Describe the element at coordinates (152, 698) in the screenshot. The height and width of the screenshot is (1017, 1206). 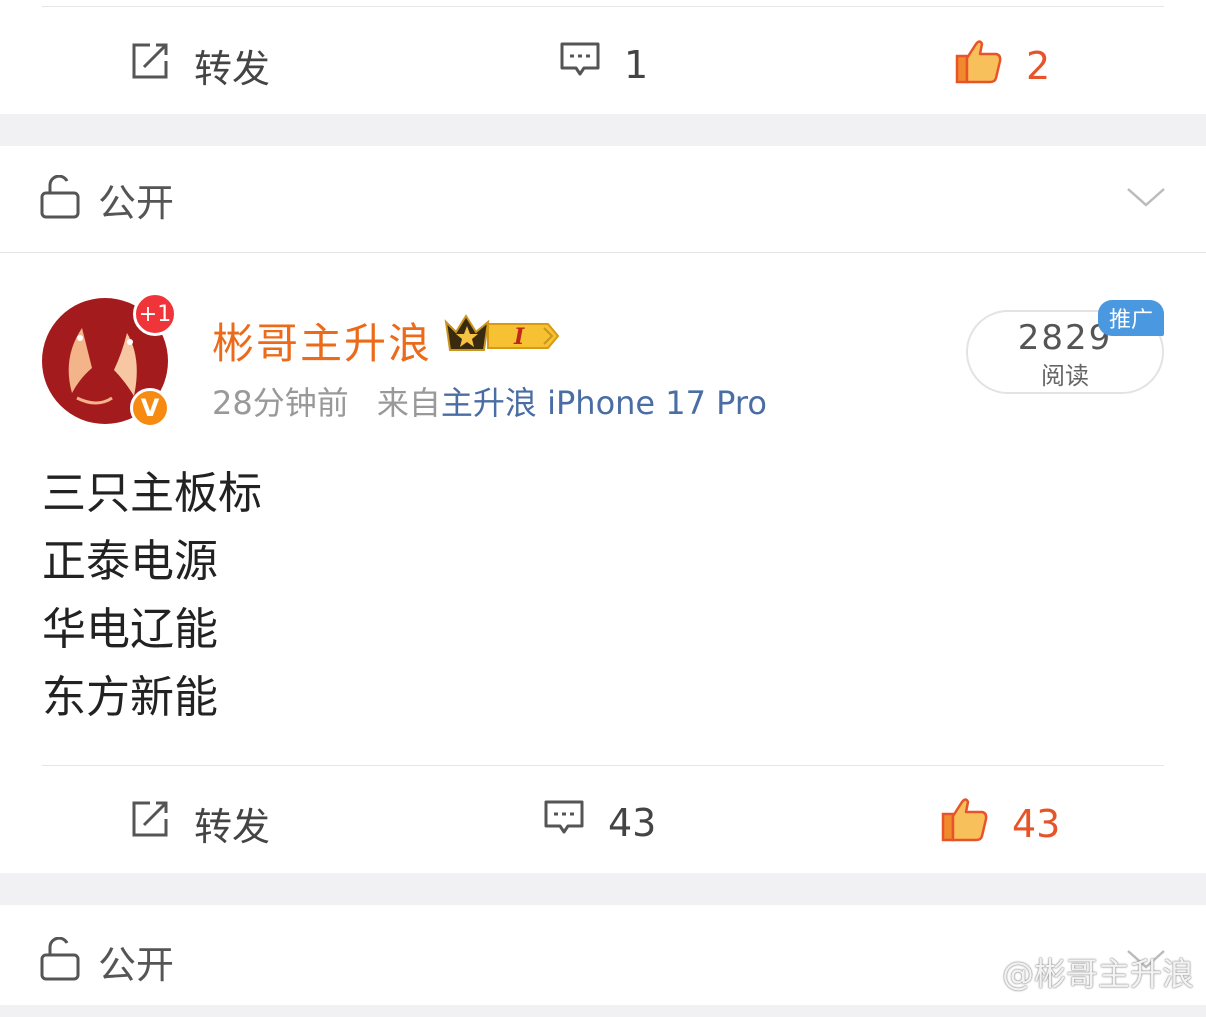
I see `content-line: 东方新能` at that location.